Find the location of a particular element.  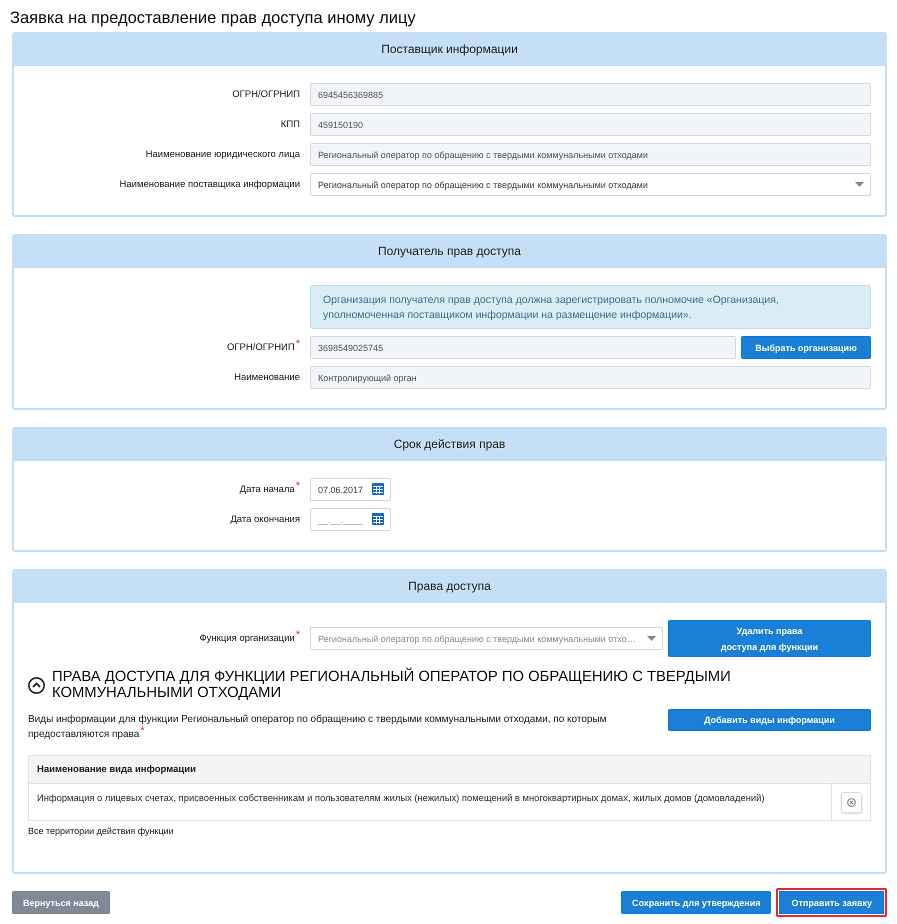

table-cell: Информация о лицевых счетах, присвоенных собственникам и пользователям жилых (нежилых) помещений в многоквартирных домах, жилых домов (домовладений) is located at coordinates (430, 802).